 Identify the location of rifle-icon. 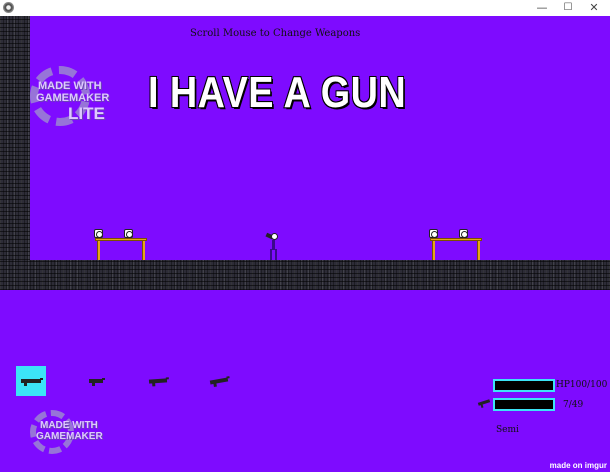
(219, 381).